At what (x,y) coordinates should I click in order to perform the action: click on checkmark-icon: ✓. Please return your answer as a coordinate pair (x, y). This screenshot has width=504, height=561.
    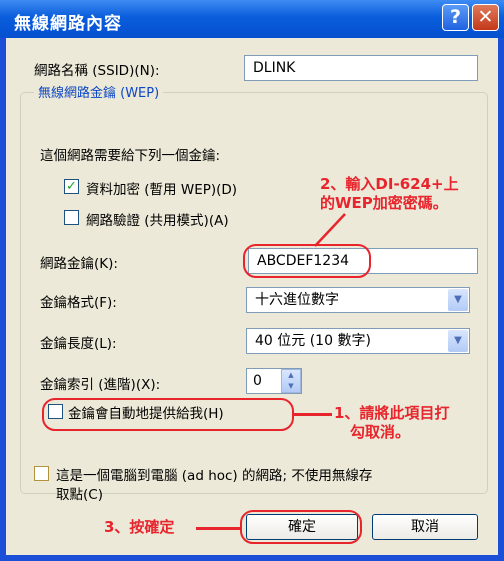
    Looking at the image, I should click on (71, 186).